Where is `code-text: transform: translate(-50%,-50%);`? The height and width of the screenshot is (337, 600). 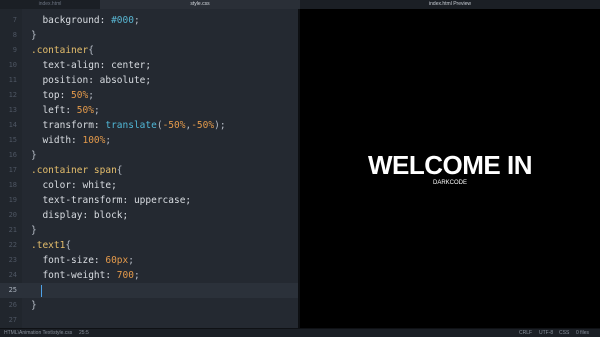
code-text: transform: translate(-50%,-50%); is located at coordinates (128, 125).